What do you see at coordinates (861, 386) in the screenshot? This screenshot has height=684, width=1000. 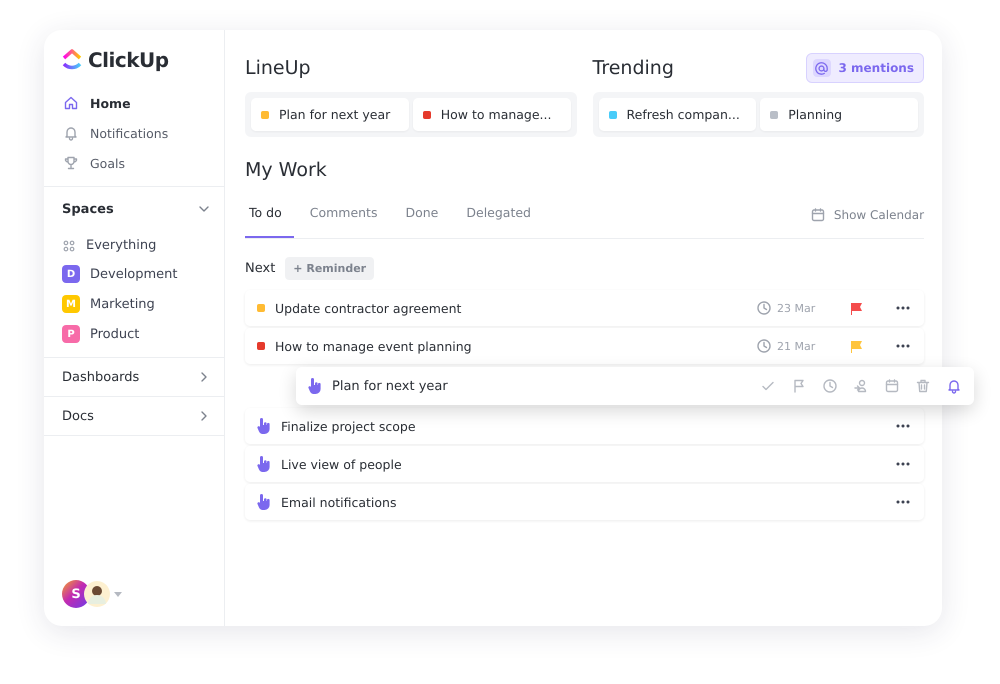 I see `assign-person-icon` at bounding box center [861, 386].